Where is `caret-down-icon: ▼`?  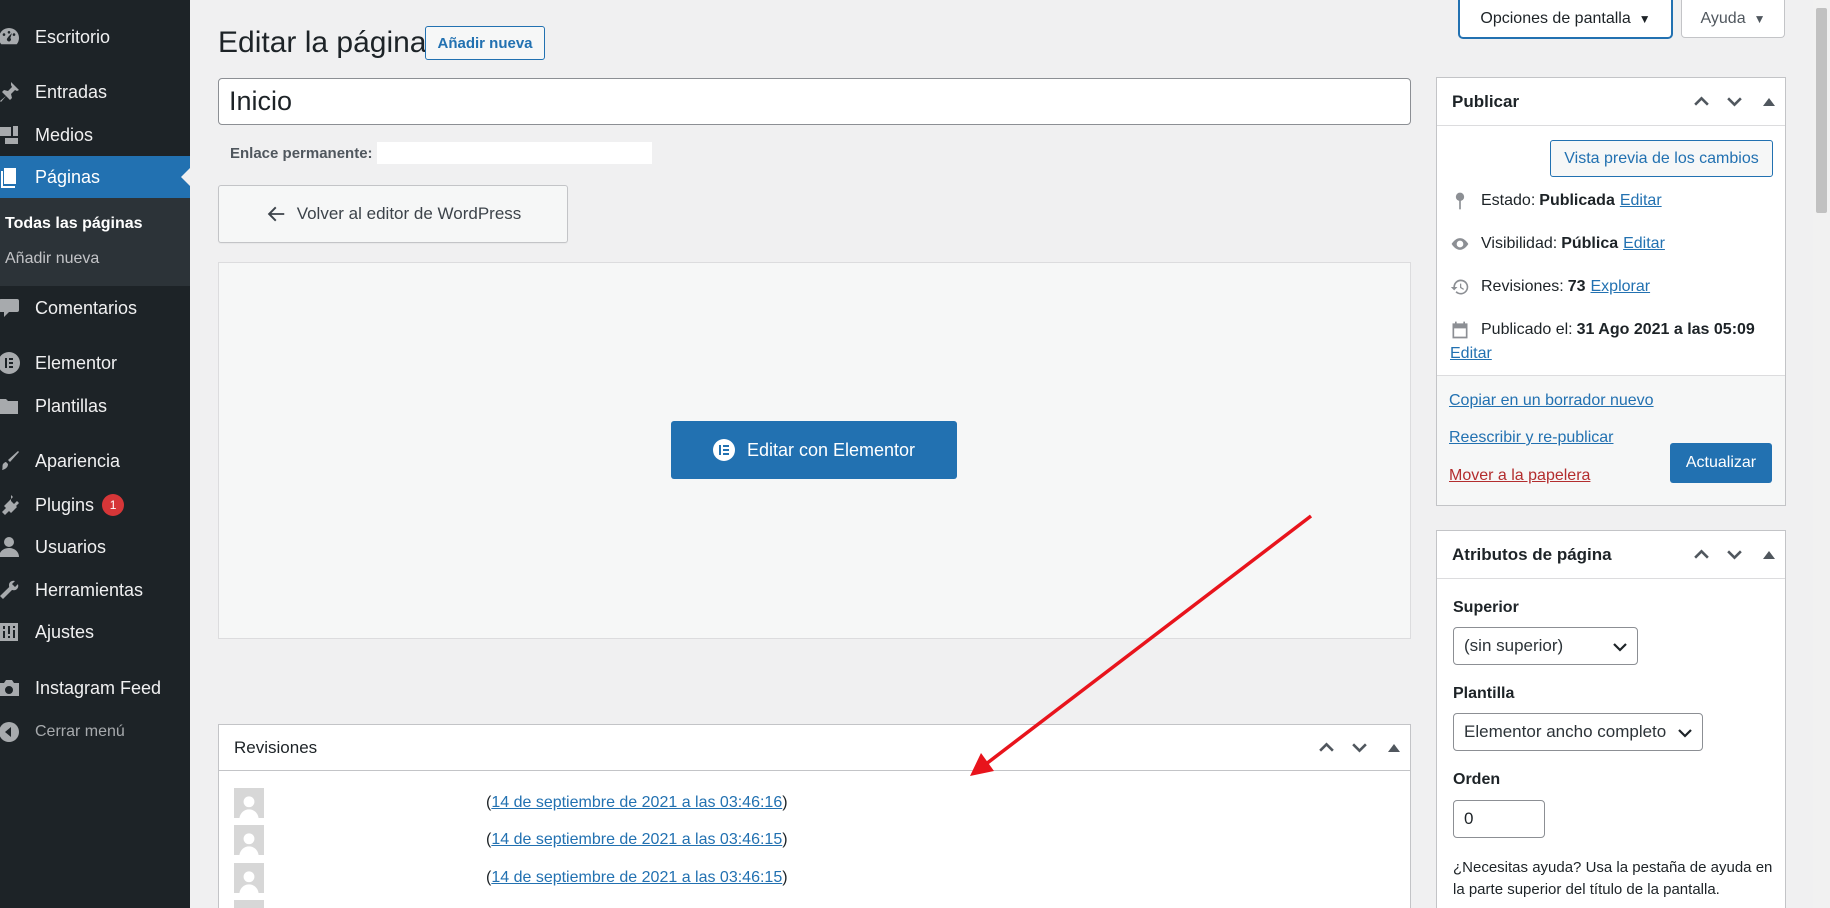 caret-down-icon: ▼ is located at coordinates (1759, 18).